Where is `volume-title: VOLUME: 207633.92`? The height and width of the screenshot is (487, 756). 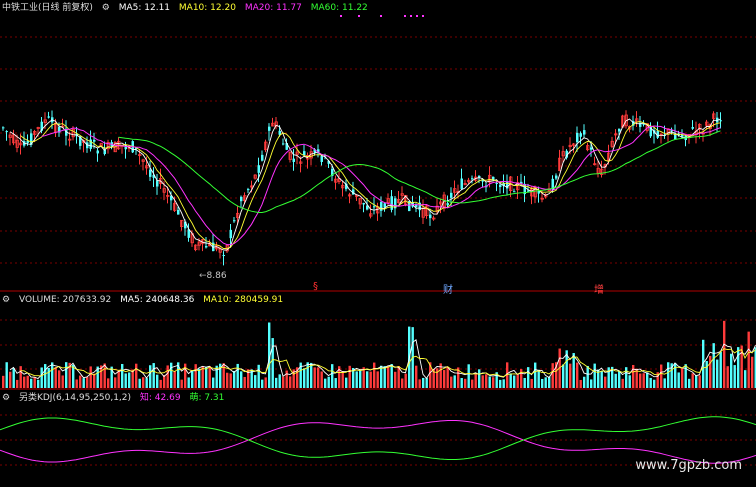
volume-title: VOLUME: 207633.92 is located at coordinates (65, 300).